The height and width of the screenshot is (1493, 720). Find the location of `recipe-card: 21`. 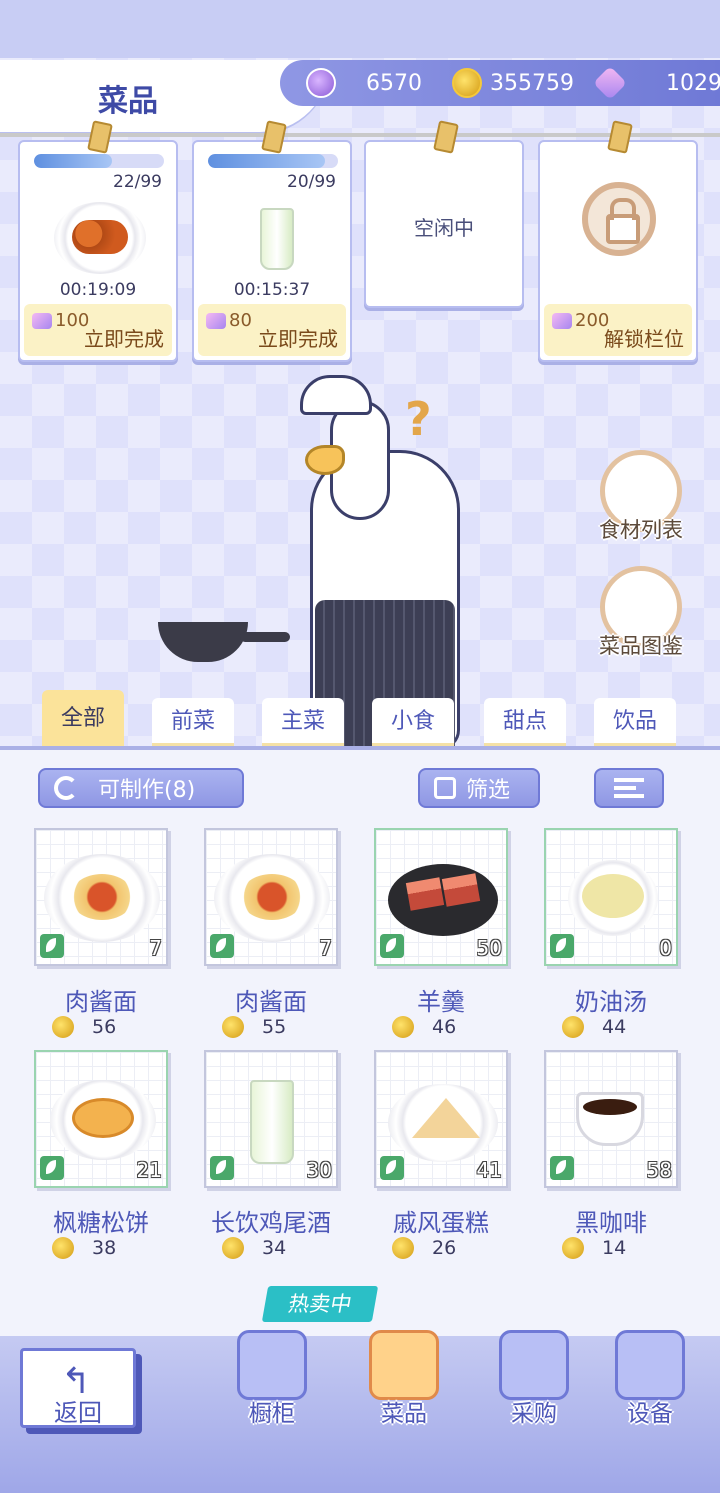

recipe-card: 21 is located at coordinates (101, 1119).